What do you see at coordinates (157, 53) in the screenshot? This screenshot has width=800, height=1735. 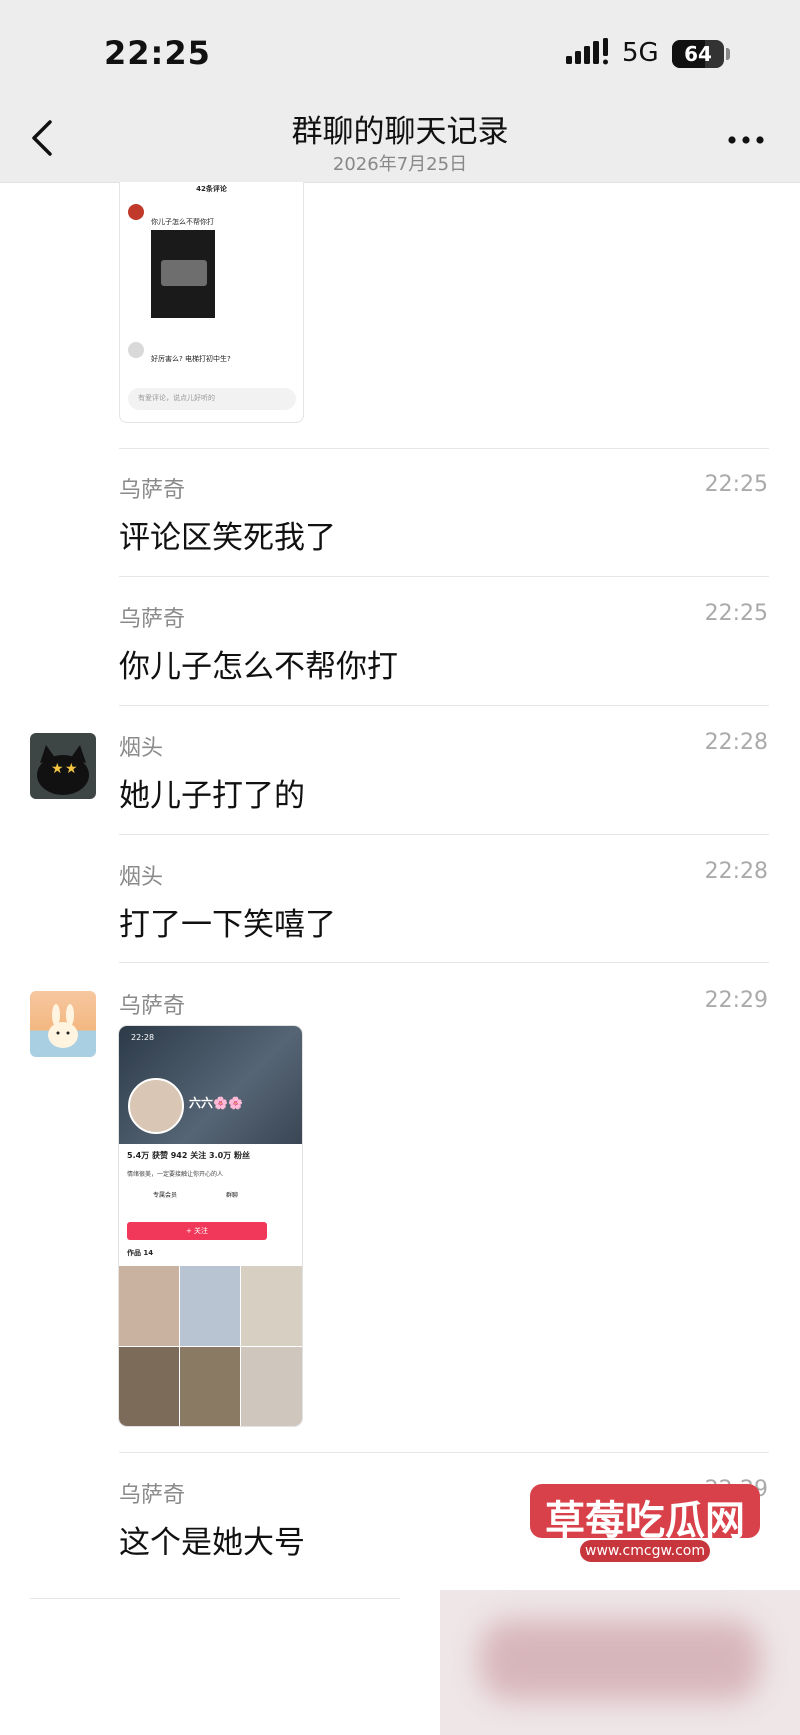 I see `status-time: 22:25` at bounding box center [157, 53].